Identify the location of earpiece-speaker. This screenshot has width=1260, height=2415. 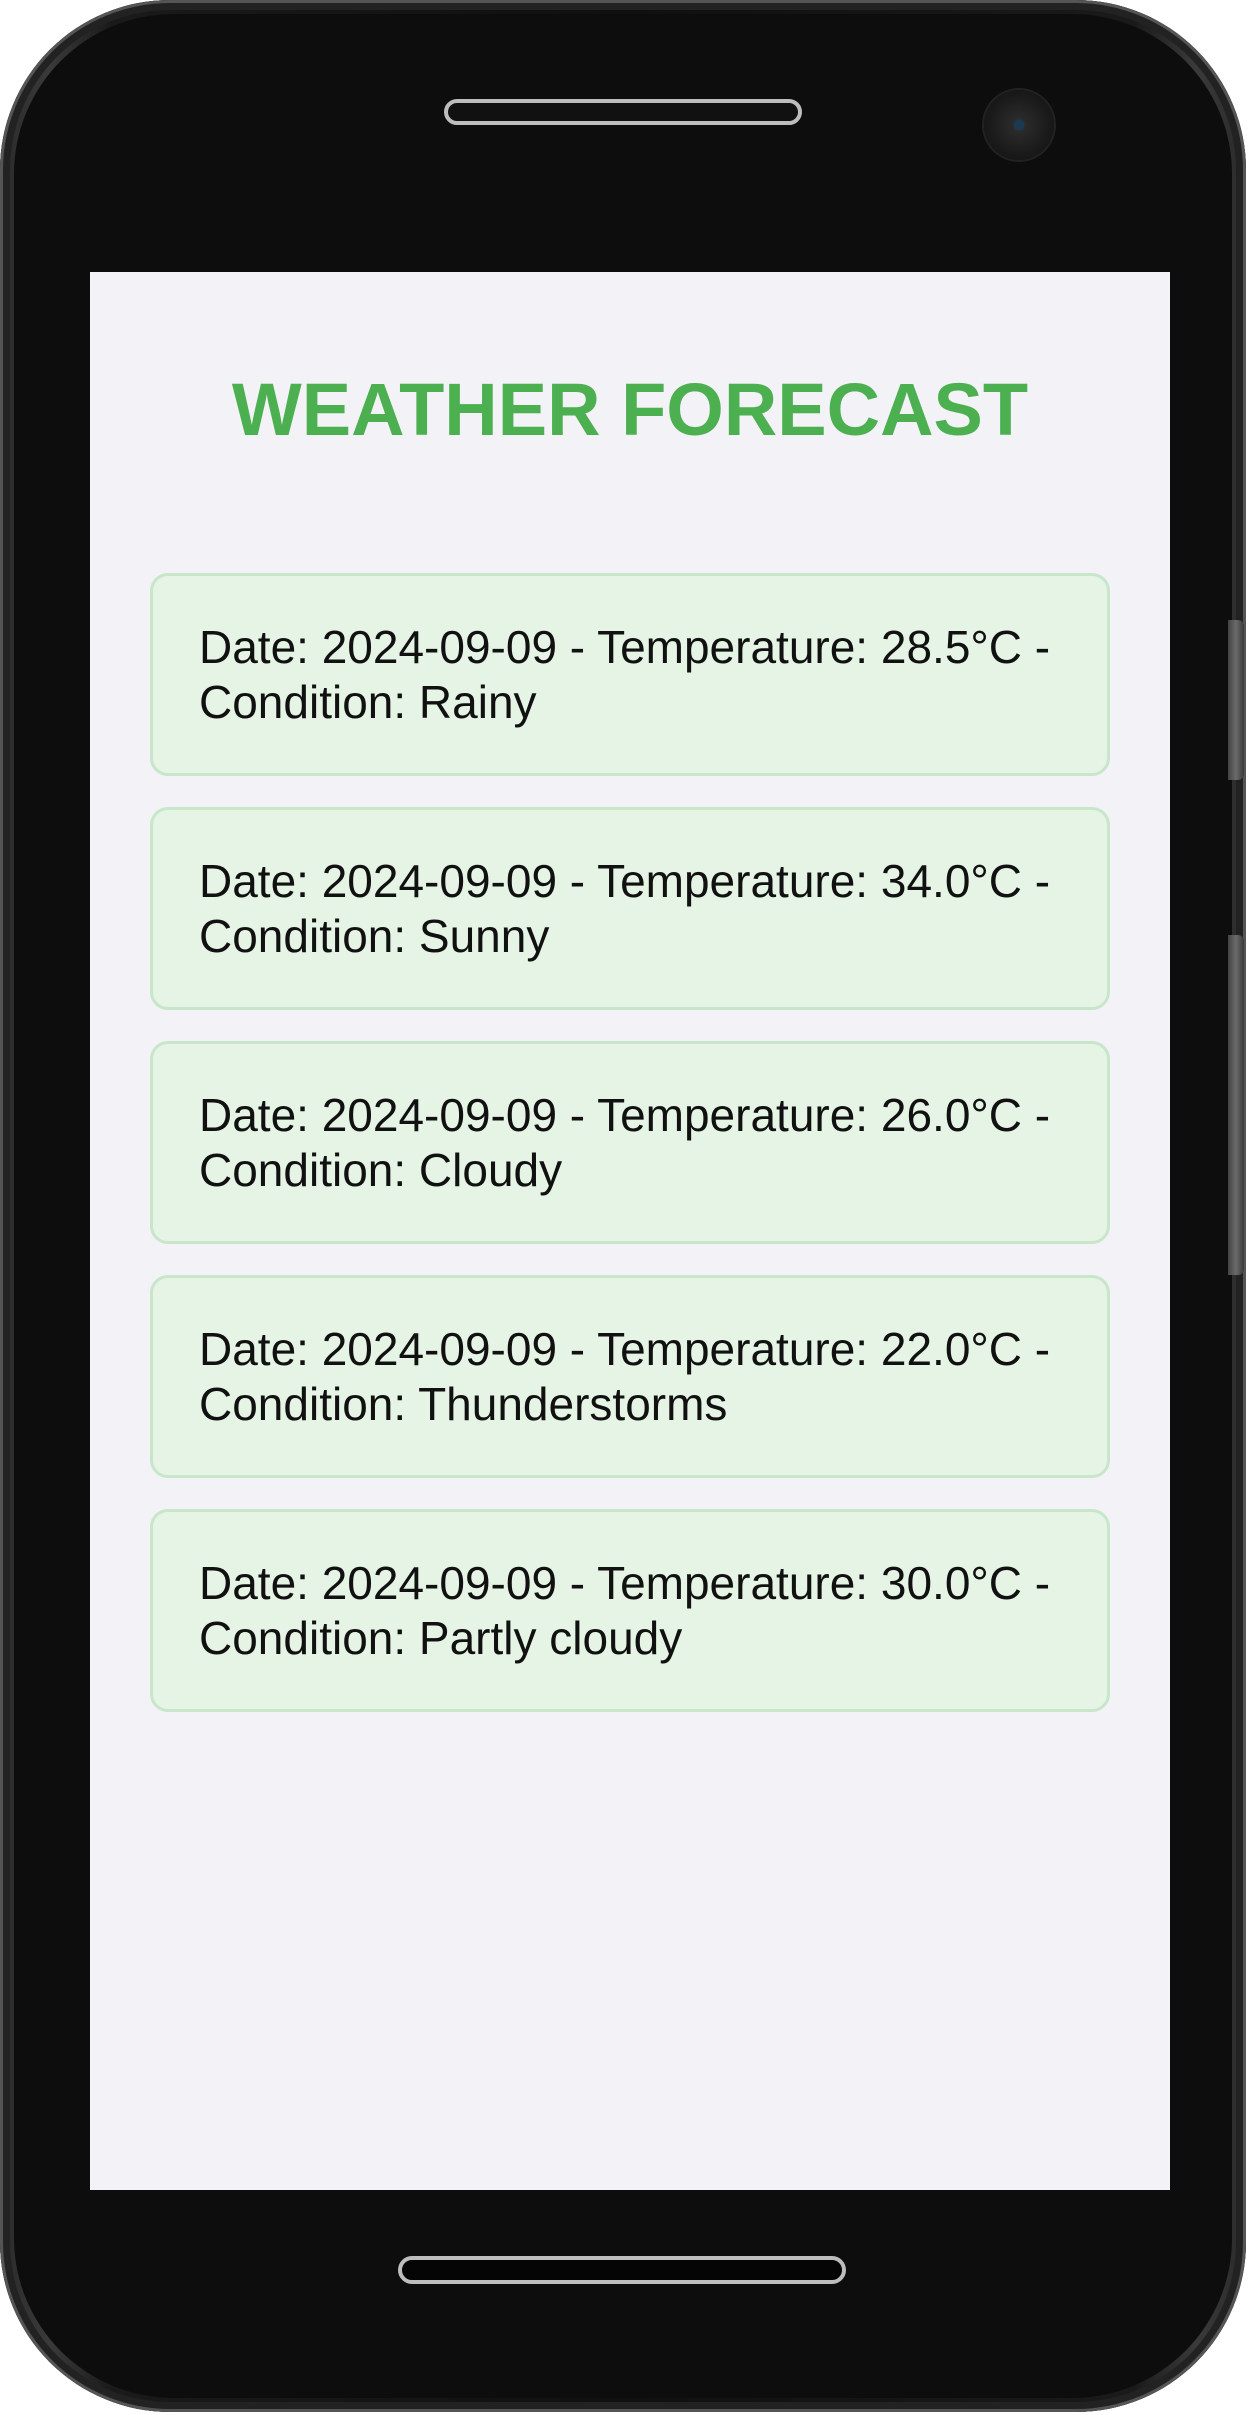
(623, 112).